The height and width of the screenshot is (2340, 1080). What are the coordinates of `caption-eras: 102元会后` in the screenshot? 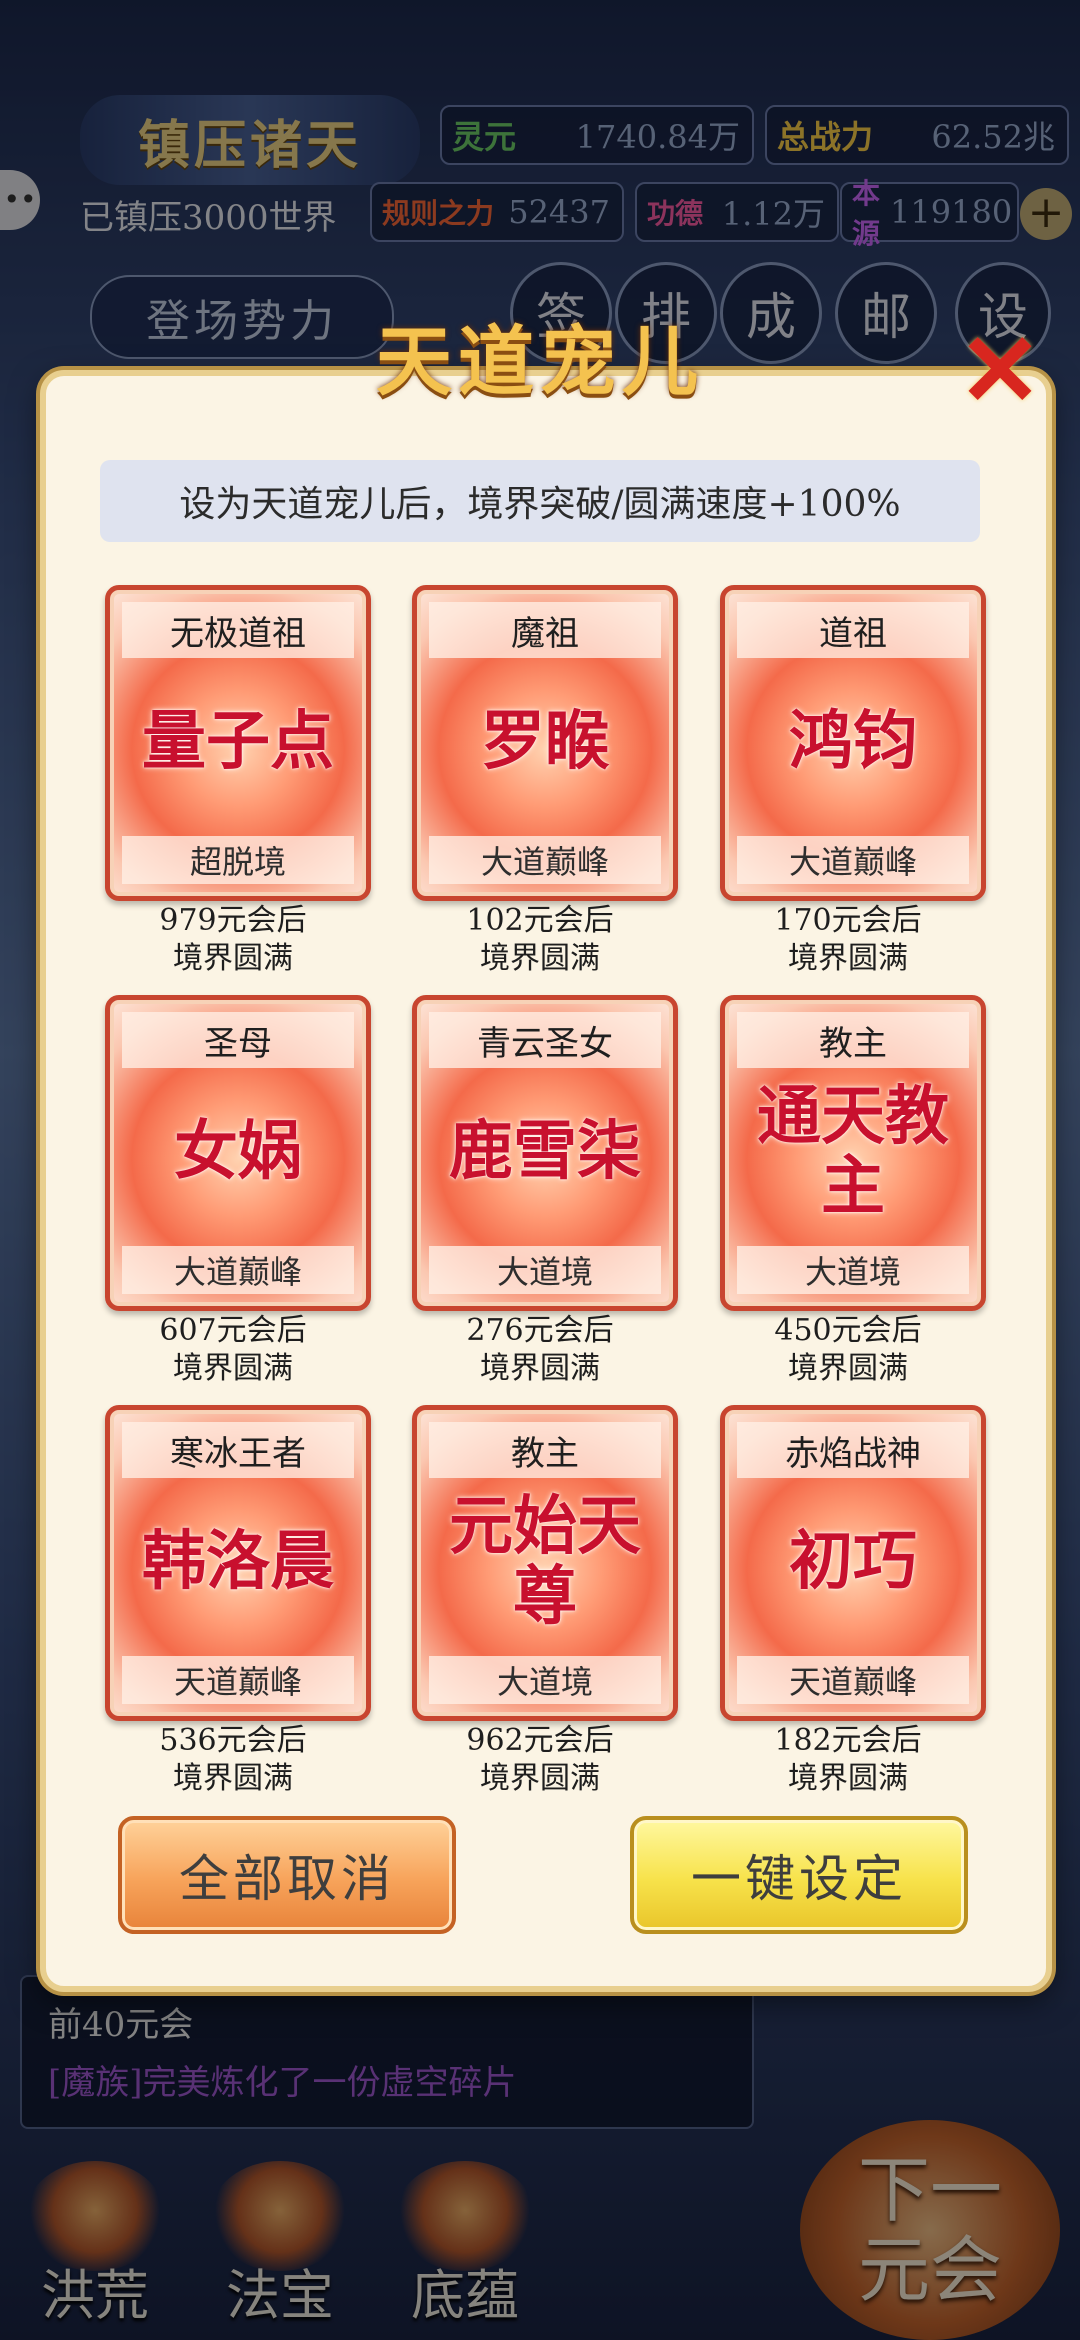 It's located at (540, 920).